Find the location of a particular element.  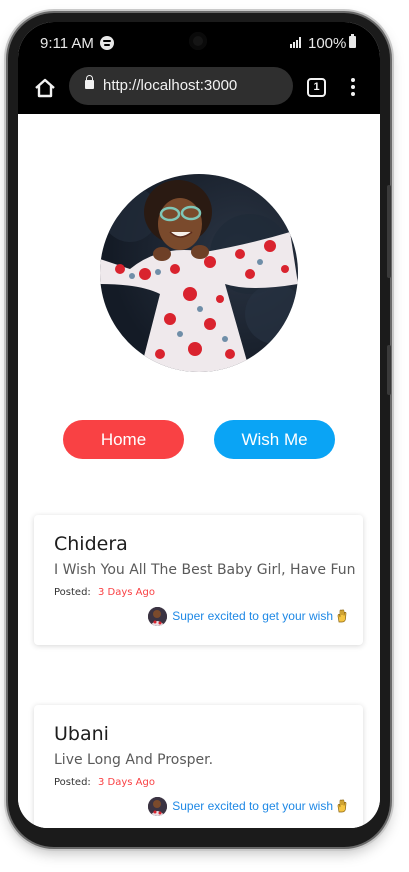

browser-toolbar: http://localhost:3000 1 is located at coordinates (199, 88).